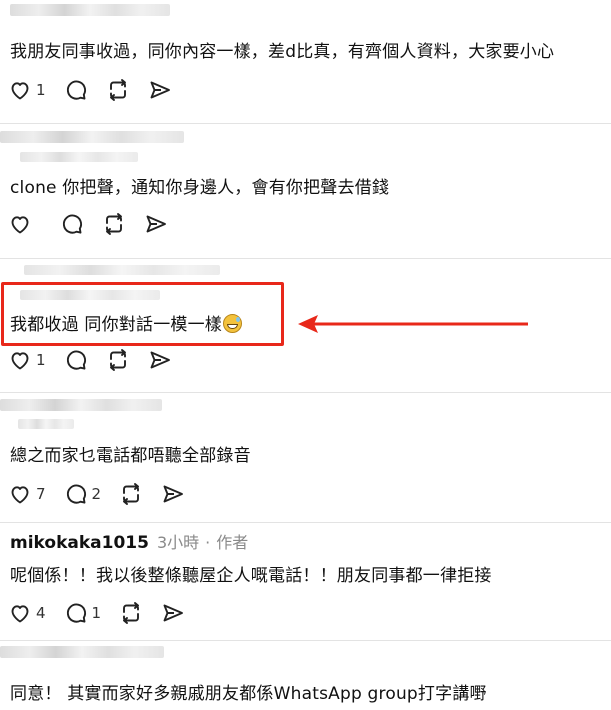 Image resolution: width=611 pixels, height=710 pixels. I want to click on red-arrow-icon, so click(413, 324).